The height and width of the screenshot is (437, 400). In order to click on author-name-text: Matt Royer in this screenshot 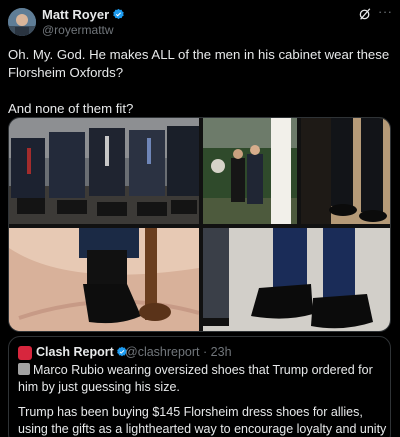, I will do `click(76, 14)`.